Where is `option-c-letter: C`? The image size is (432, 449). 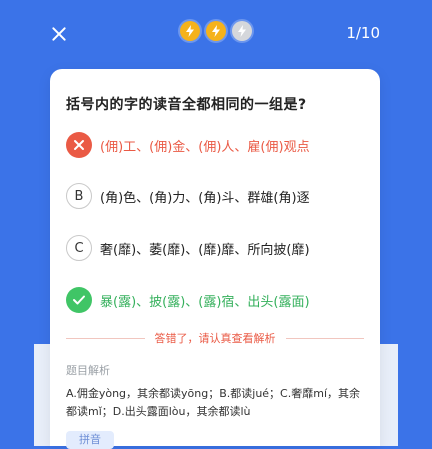
option-c-letter: C is located at coordinates (79, 248).